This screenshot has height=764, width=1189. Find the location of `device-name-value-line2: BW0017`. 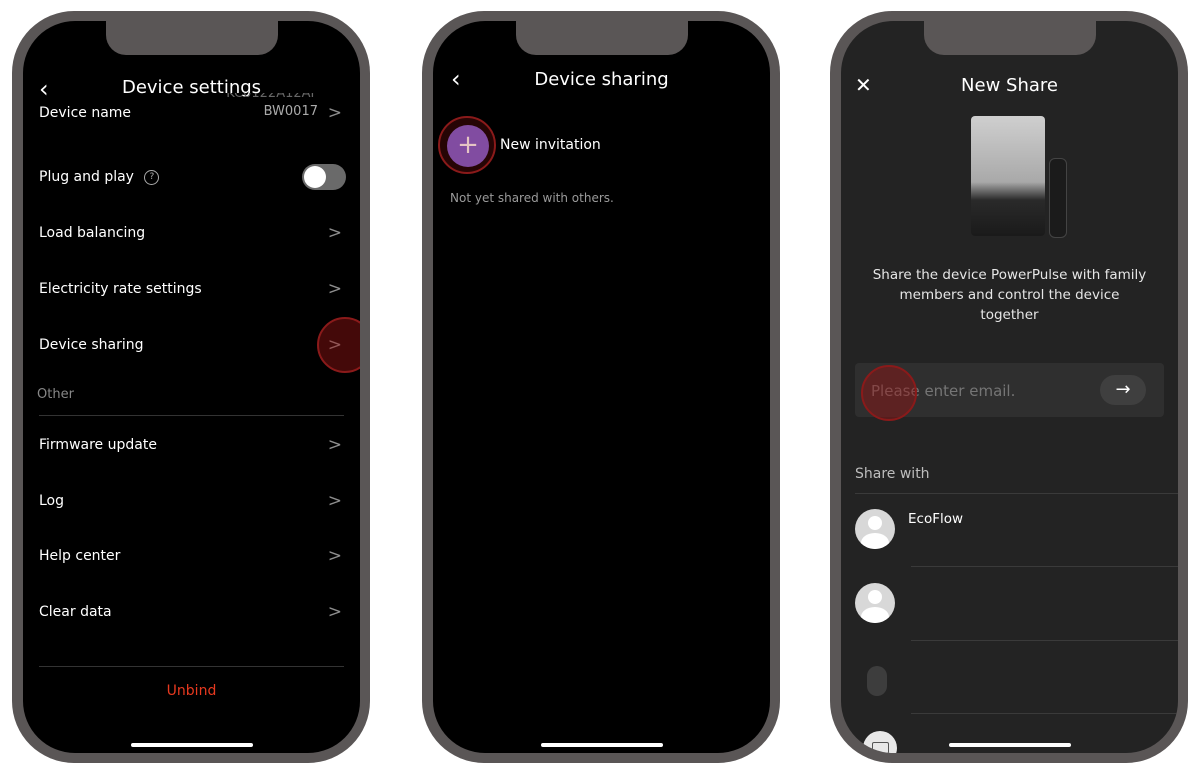

device-name-value-line2: BW0017 is located at coordinates (290, 111).